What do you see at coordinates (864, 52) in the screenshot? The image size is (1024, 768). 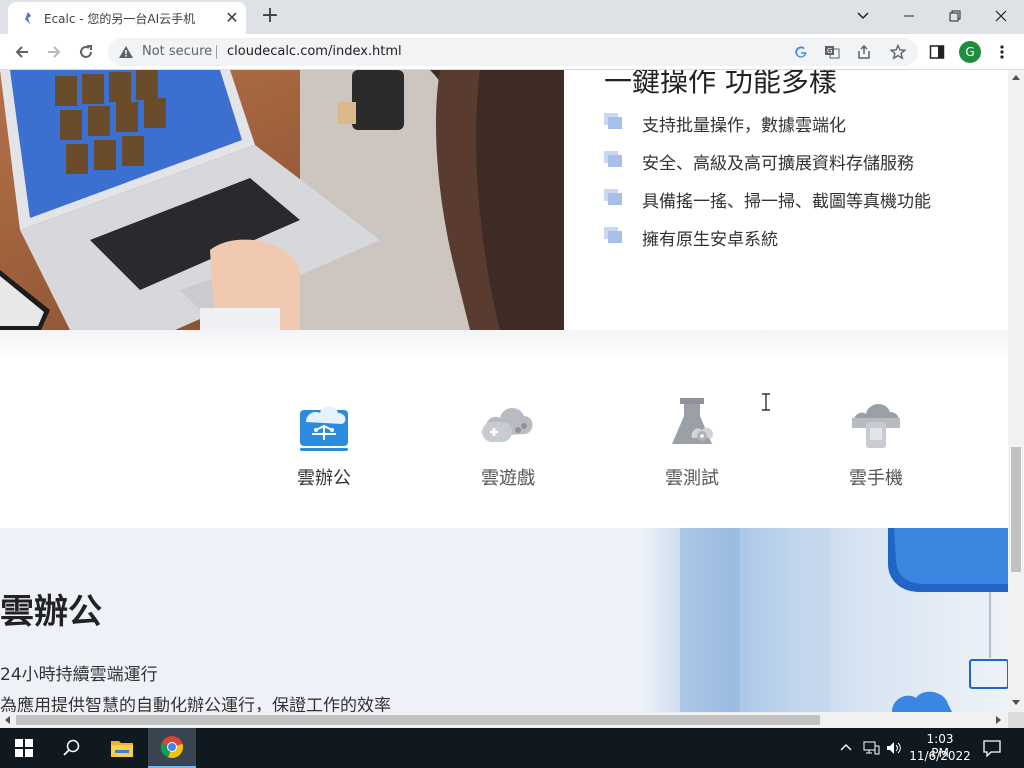 I see `share-icon` at bounding box center [864, 52].